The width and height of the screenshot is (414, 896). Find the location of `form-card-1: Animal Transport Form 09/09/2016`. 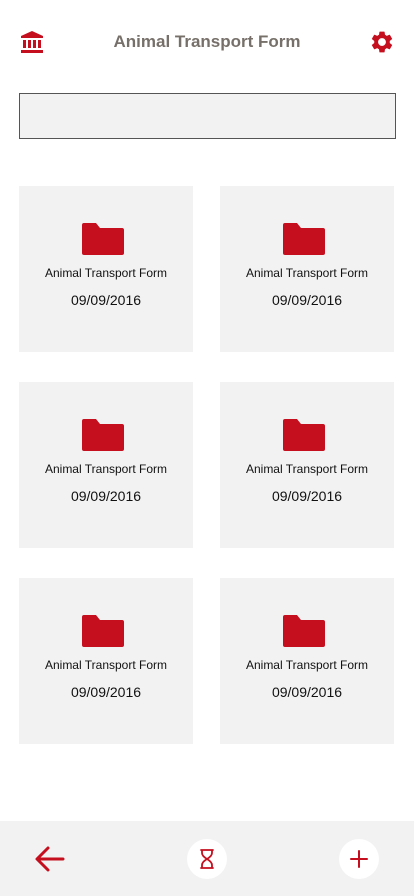

form-card-1: Animal Transport Form 09/09/2016 is located at coordinates (106, 269).